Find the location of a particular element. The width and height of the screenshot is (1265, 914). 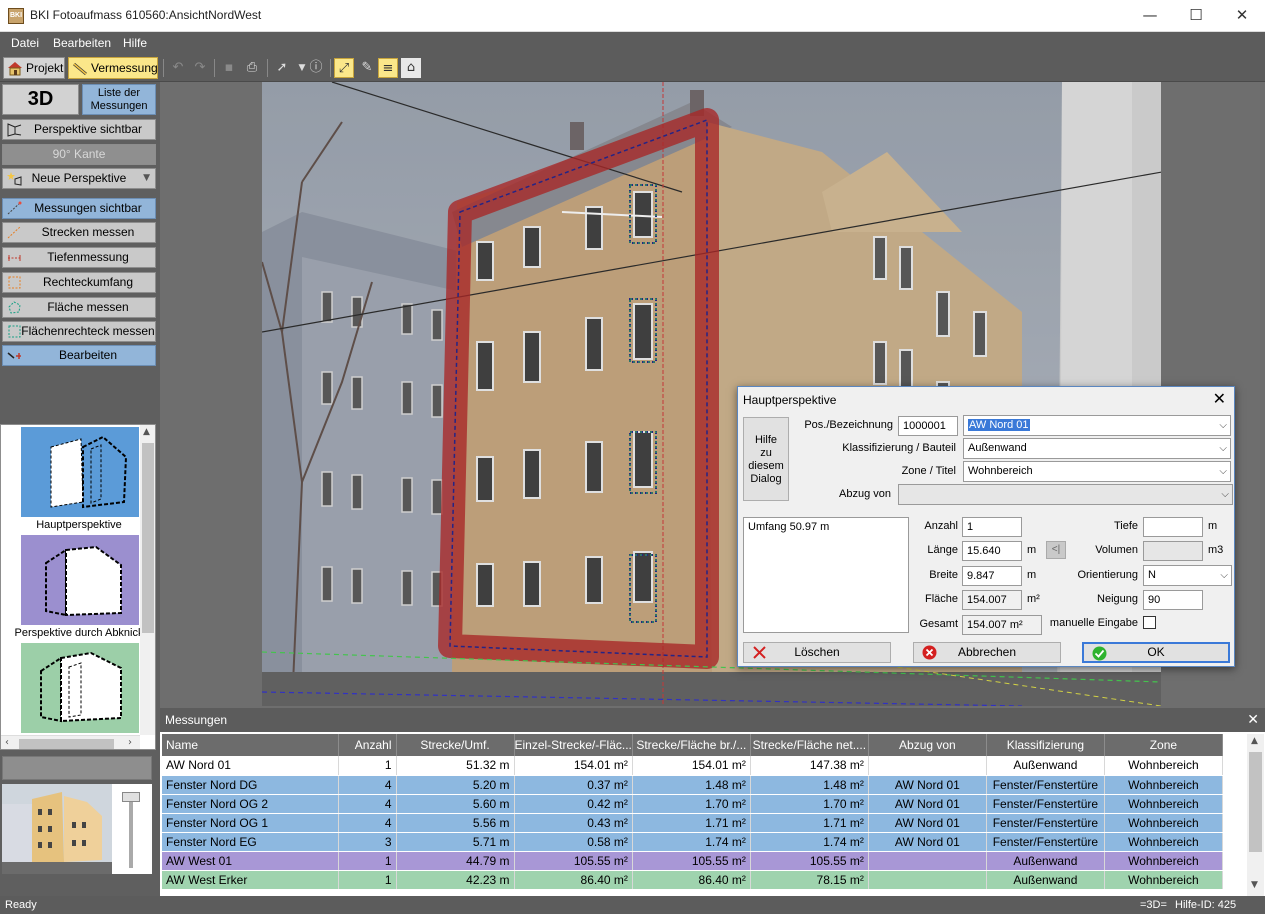

90-kante-button: 90° Kante is located at coordinates (79, 154).